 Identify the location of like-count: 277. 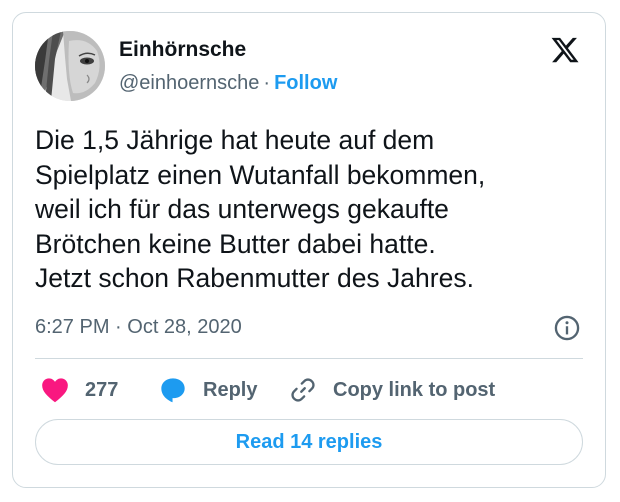
(102, 389).